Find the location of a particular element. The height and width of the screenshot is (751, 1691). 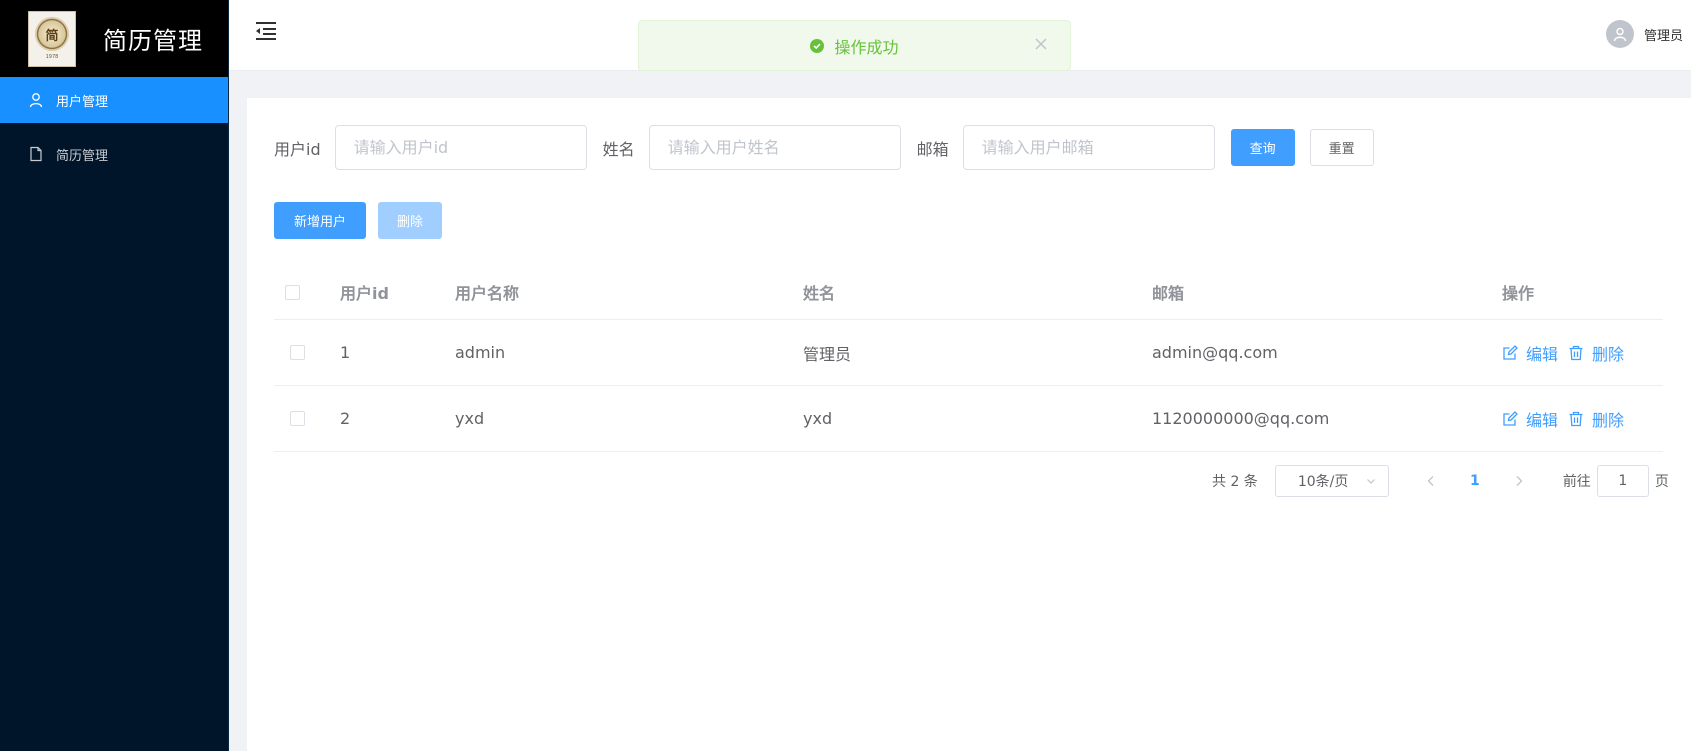

cell-user-id: 2 is located at coordinates (345, 418).